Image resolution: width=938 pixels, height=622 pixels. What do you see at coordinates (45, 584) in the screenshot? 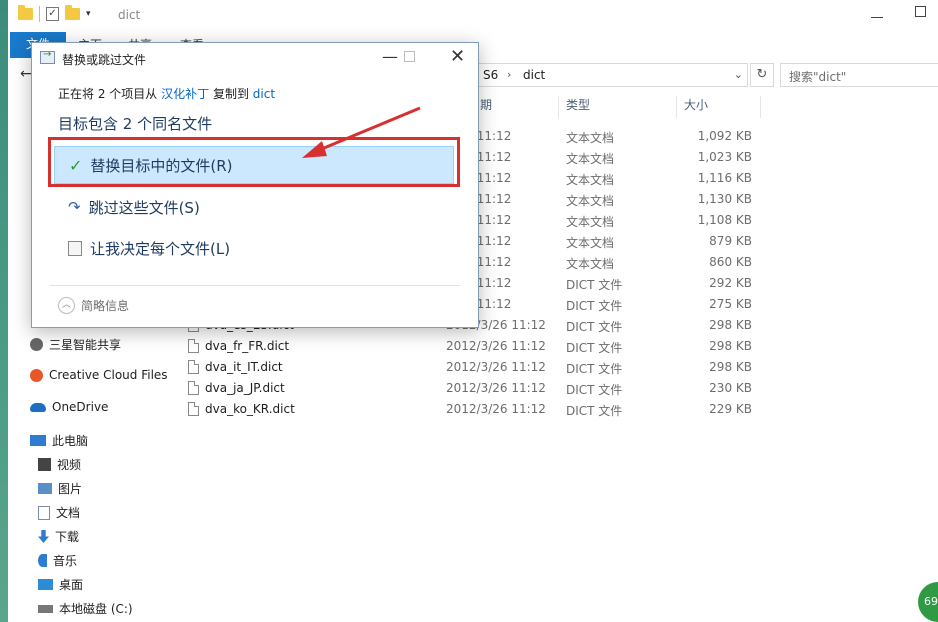
I see `desktop-icon` at bounding box center [45, 584].